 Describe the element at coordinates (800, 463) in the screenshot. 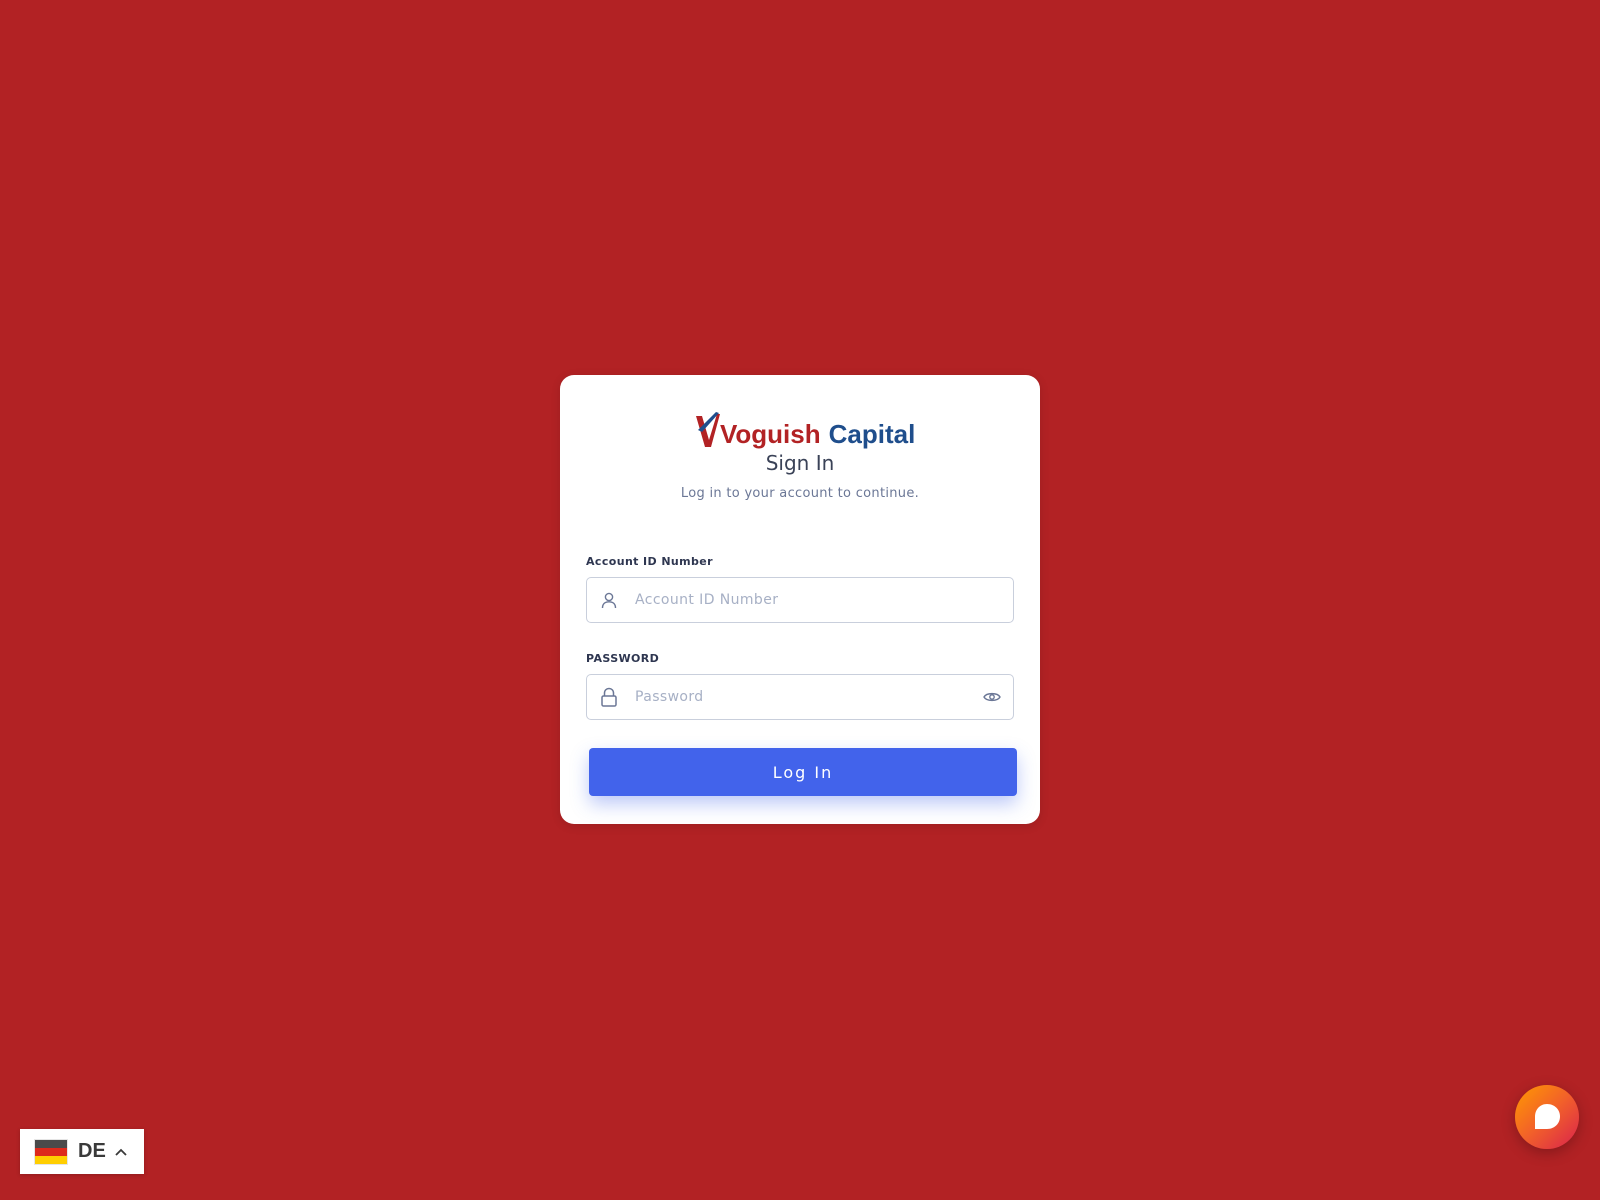

I see `page-title: Sign In` at that location.